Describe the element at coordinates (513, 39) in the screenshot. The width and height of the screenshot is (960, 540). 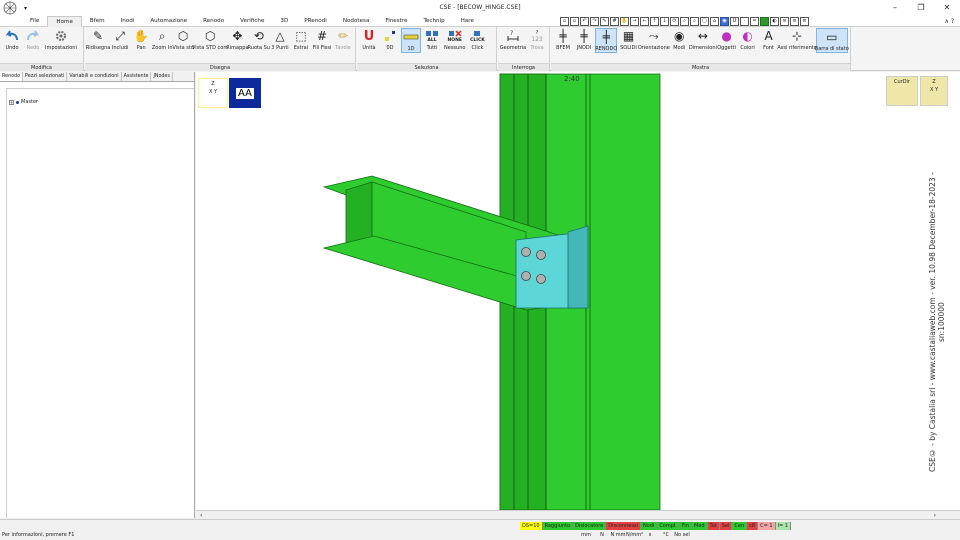
I see `geometry-button: ? Geometria` at that location.